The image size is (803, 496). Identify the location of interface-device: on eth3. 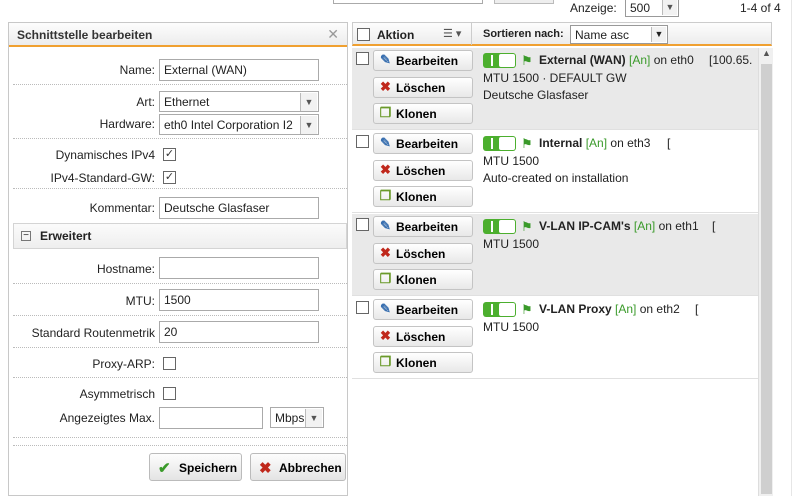
(630, 143).